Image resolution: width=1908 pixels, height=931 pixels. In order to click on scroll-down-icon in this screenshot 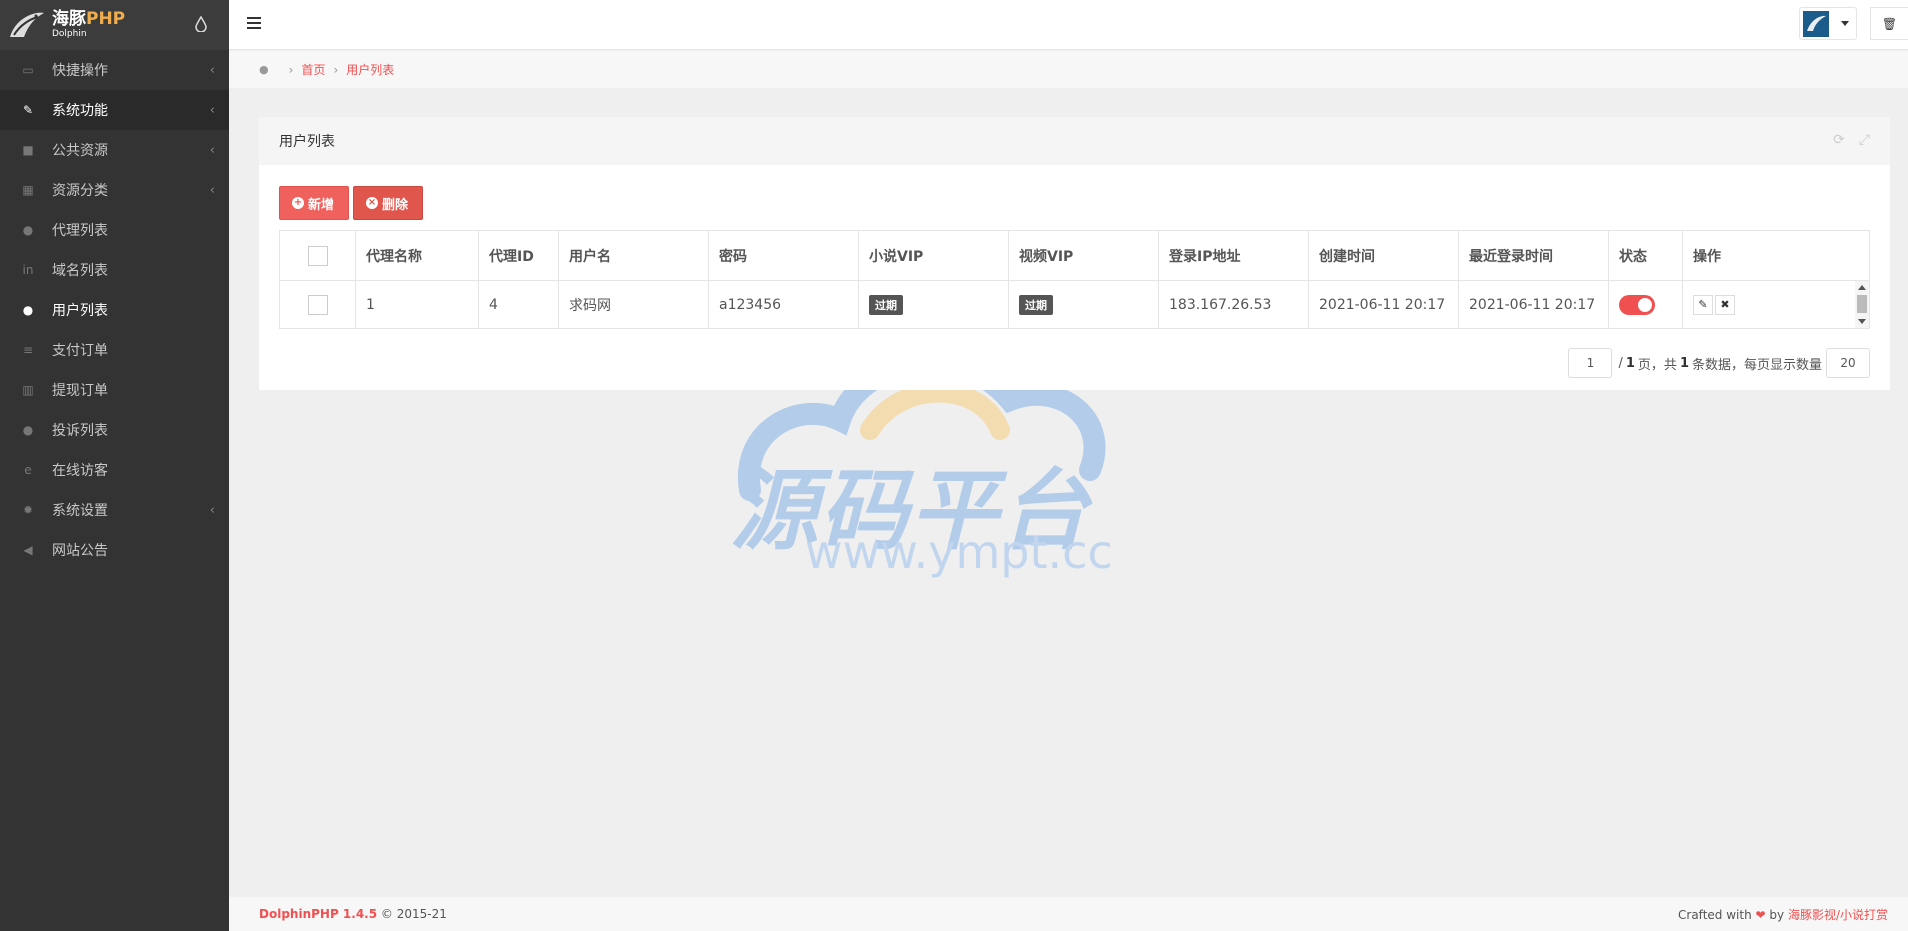, I will do `click(1862, 321)`.